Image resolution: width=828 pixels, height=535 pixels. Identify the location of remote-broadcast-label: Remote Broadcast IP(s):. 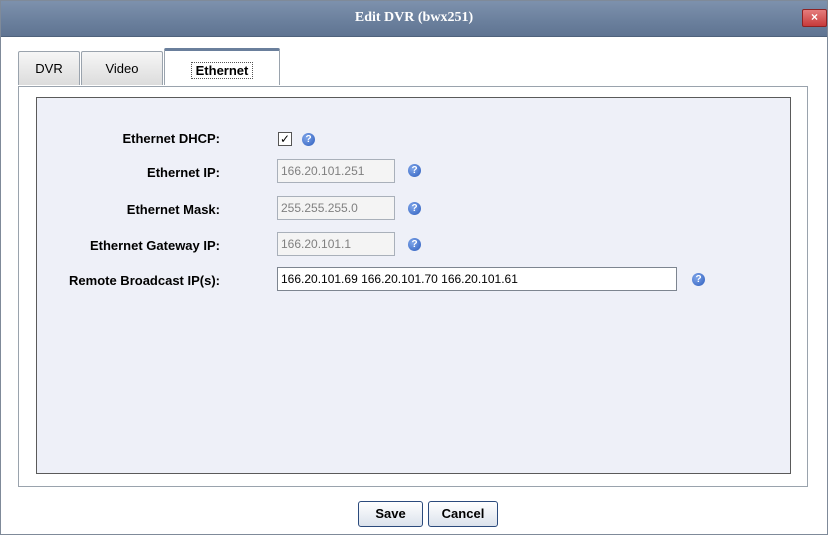
(144, 280).